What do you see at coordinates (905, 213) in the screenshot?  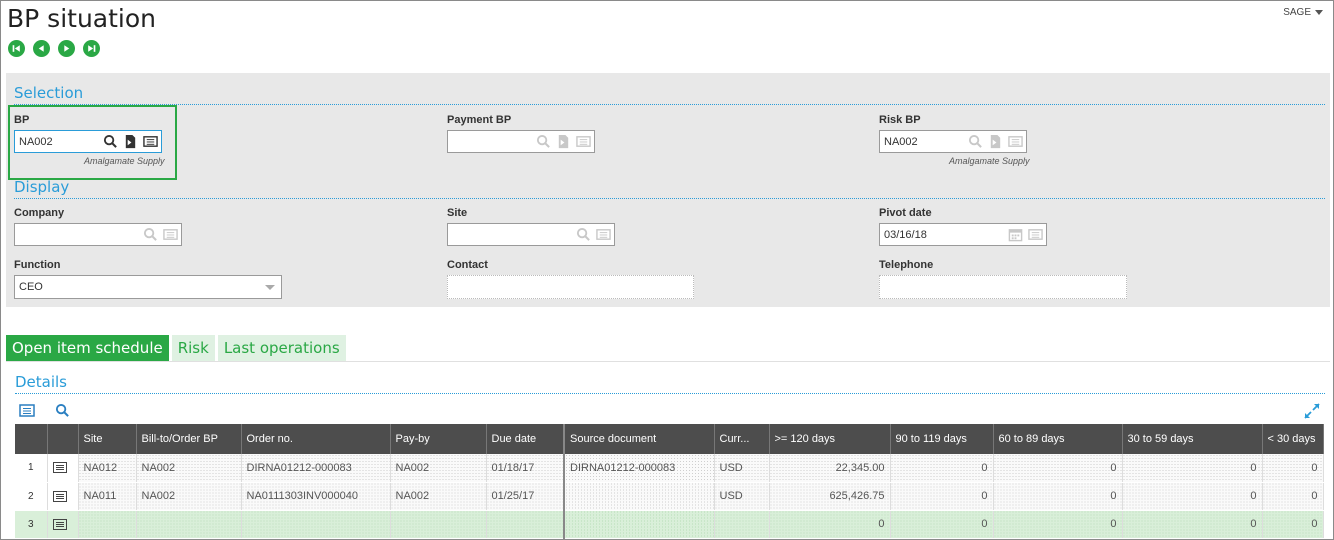 I see `pivot-date-label: Pivot date` at bounding box center [905, 213].